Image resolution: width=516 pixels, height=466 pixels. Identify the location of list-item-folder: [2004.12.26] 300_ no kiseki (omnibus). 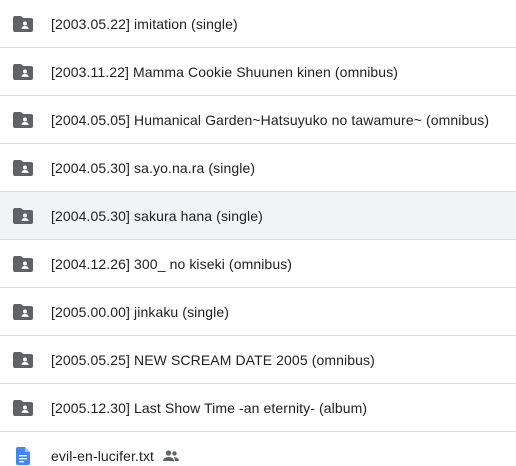
(258, 264).